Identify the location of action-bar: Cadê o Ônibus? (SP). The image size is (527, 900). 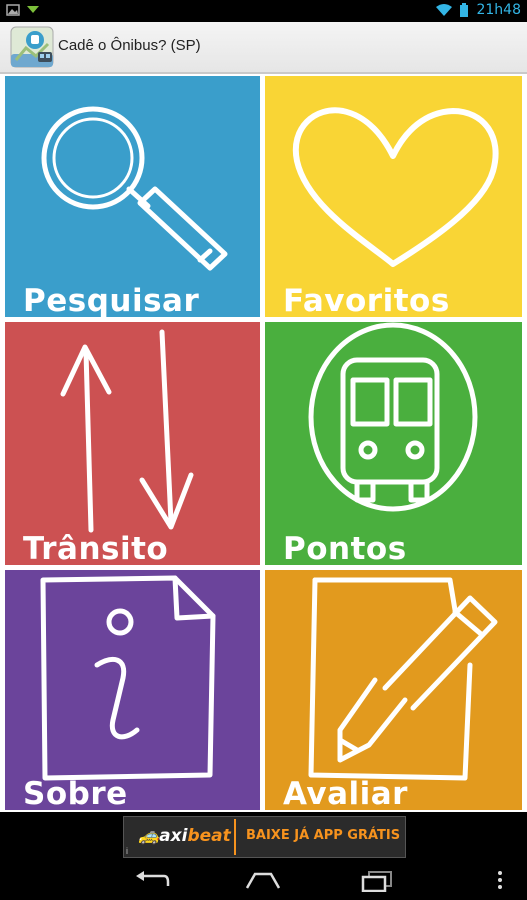
(263, 48).